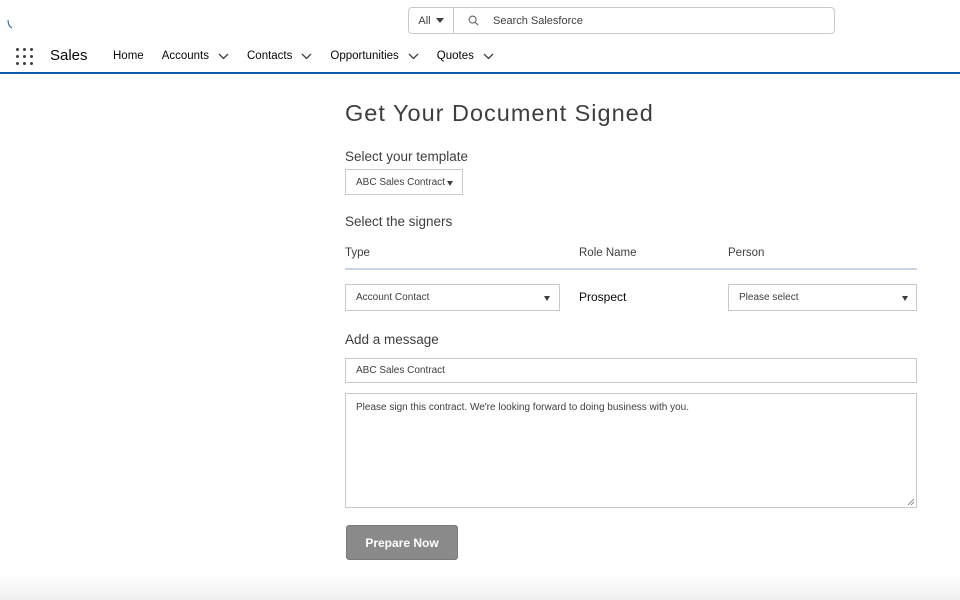 This screenshot has height=600, width=960. I want to click on logo-fragment, so click(10, 24).